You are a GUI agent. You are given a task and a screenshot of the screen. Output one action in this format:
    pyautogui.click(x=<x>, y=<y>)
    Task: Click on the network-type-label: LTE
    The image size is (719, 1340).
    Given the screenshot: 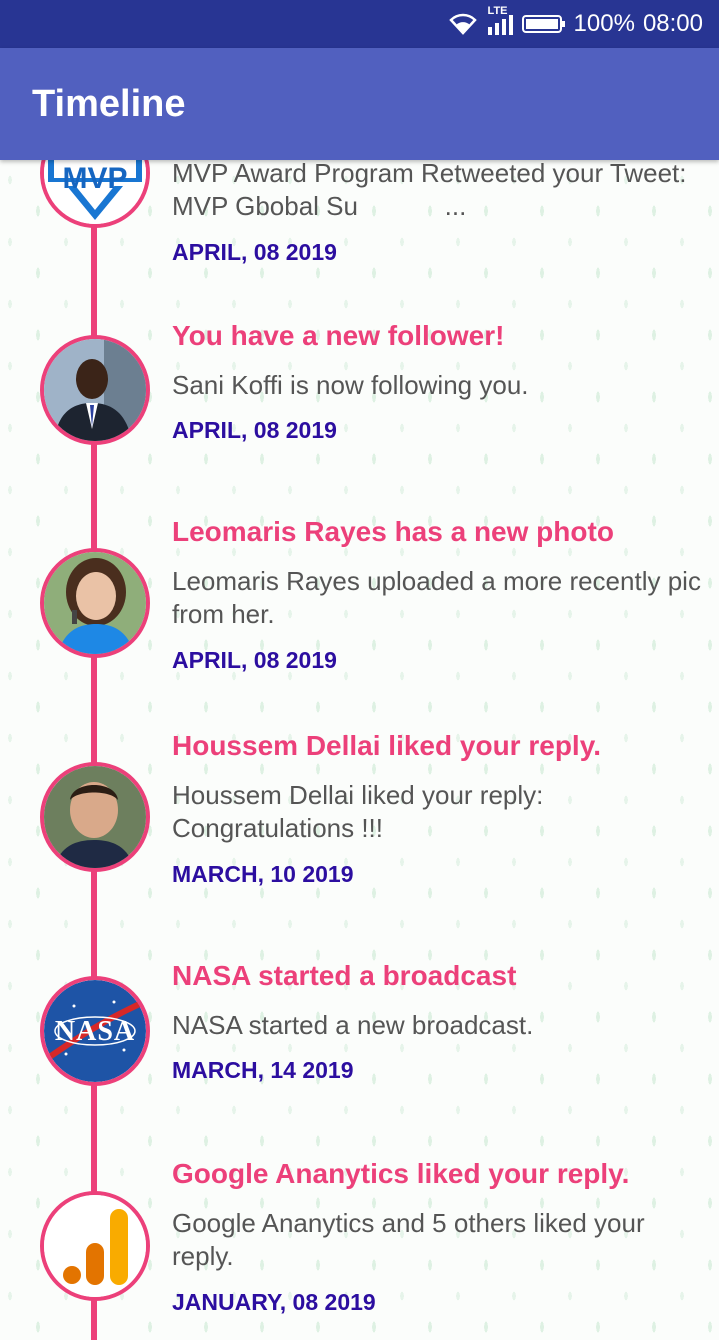 What is the action you would take?
    pyautogui.click(x=497, y=11)
    